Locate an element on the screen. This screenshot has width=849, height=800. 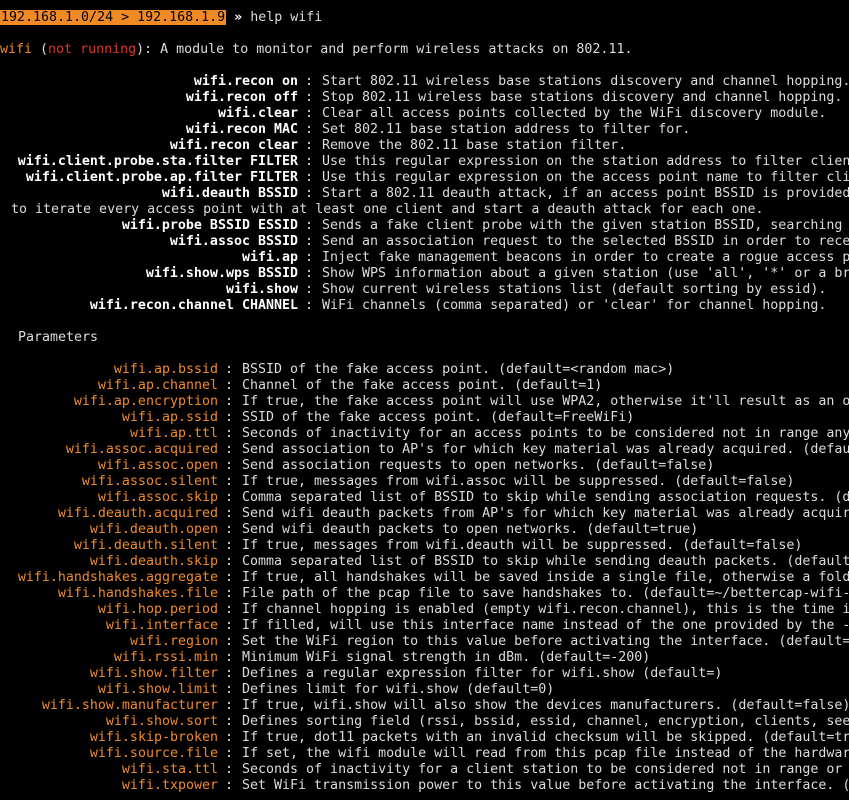
parameter-name: wifi.deauth.acquired is located at coordinates (137, 513).